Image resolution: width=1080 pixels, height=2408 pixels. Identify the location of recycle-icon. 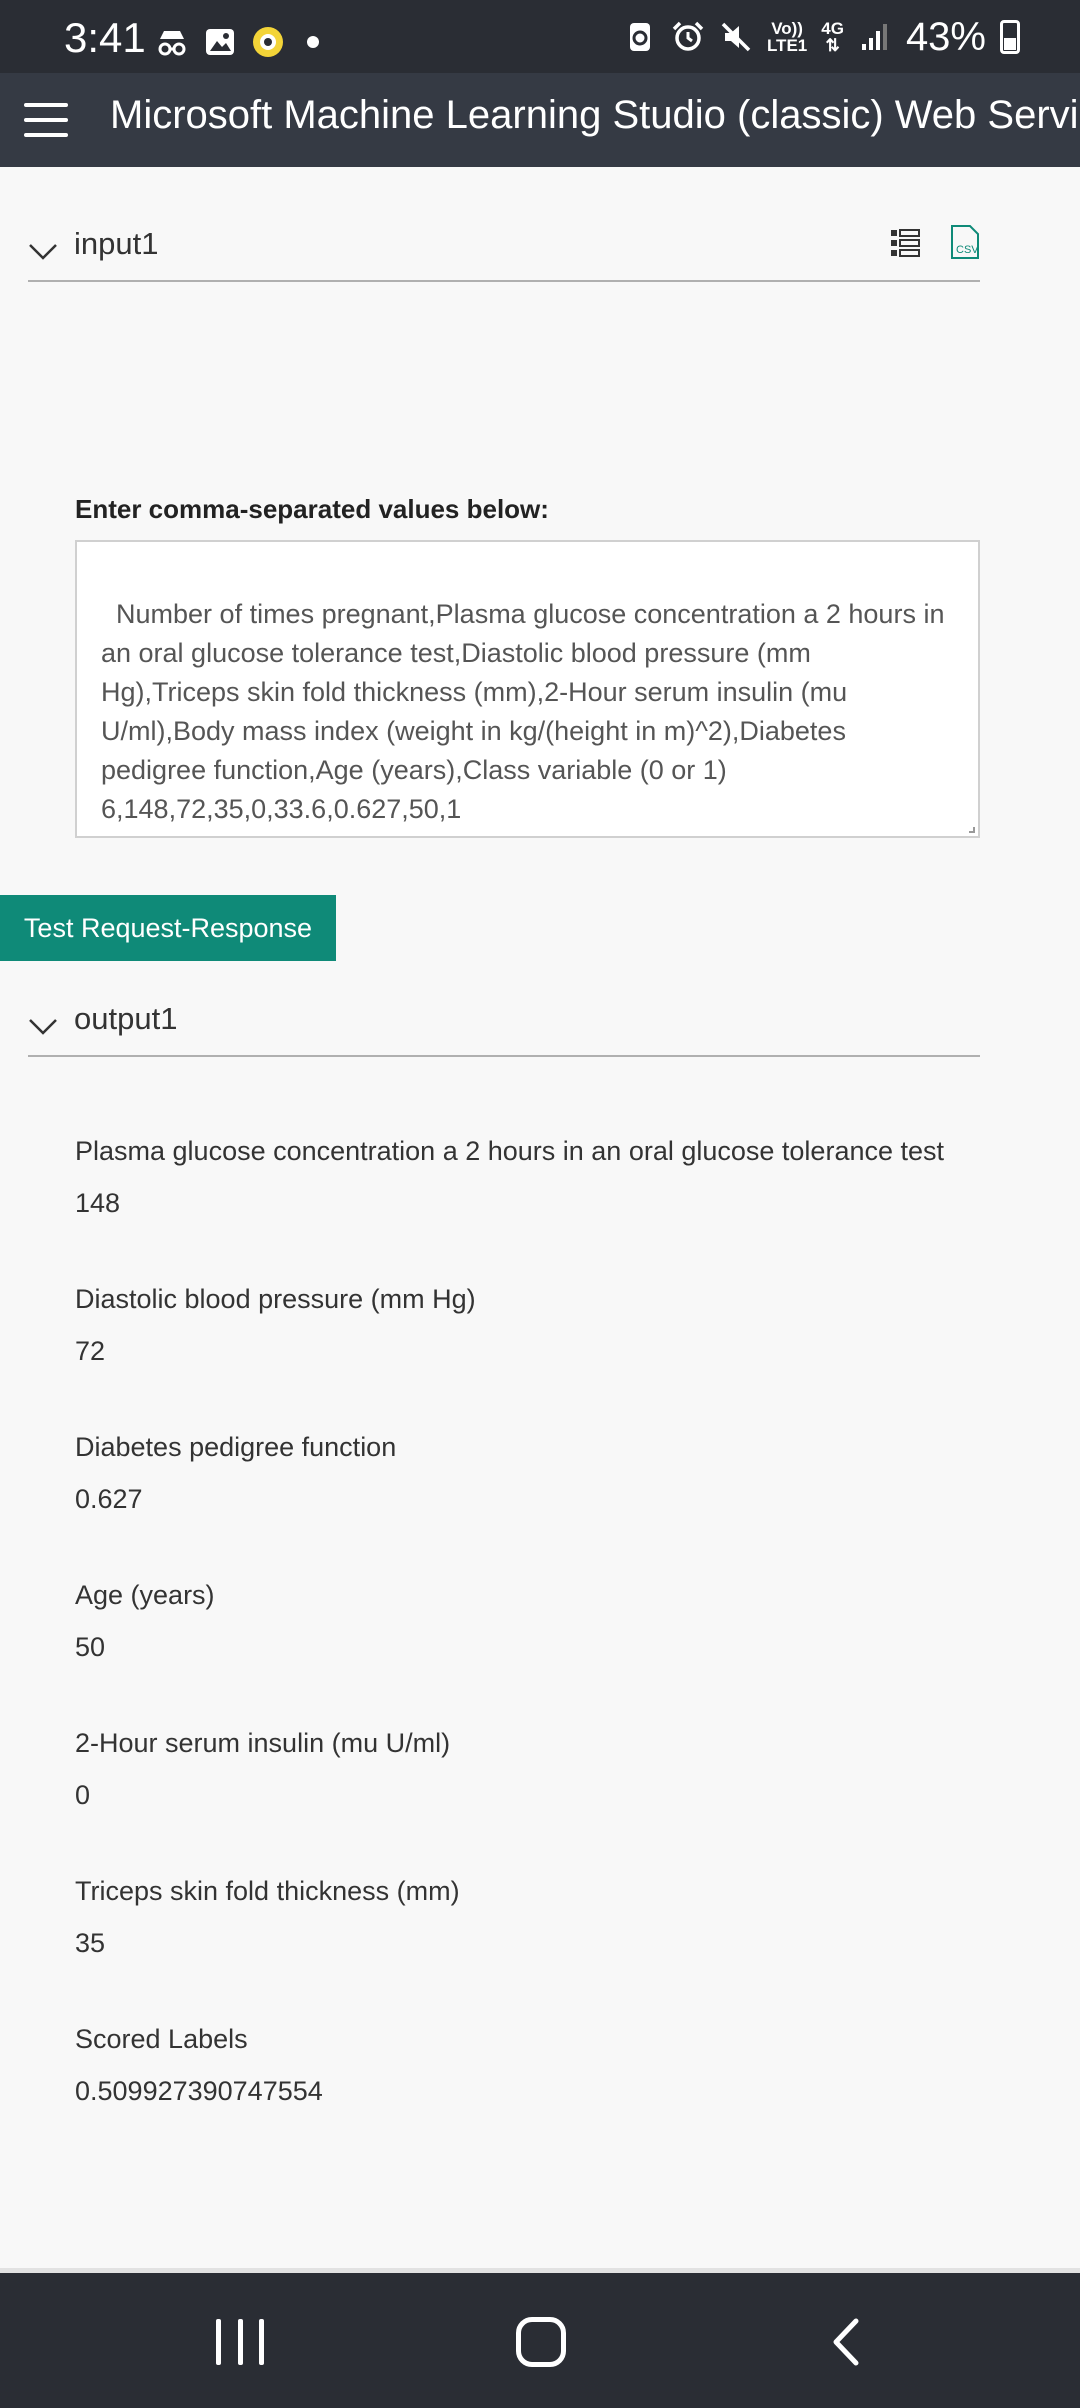
(639, 37).